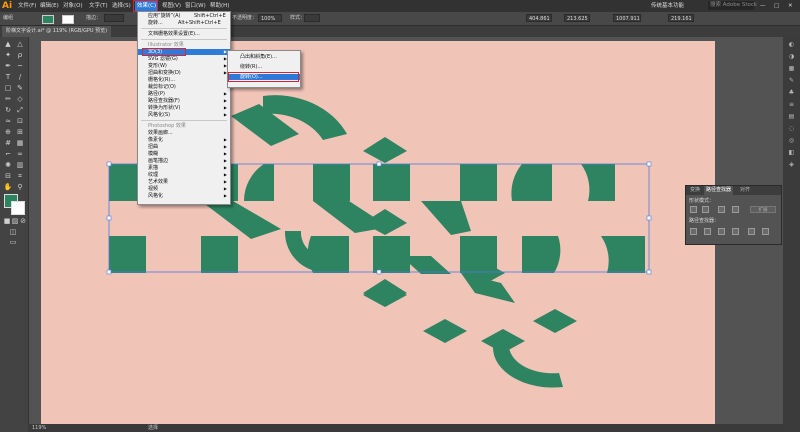 The width and height of the screenshot is (800, 432). What do you see at coordinates (791, 105) in the screenshot?
I see `stroke-panel-icon: ≡` at bounding box center [791, 105].